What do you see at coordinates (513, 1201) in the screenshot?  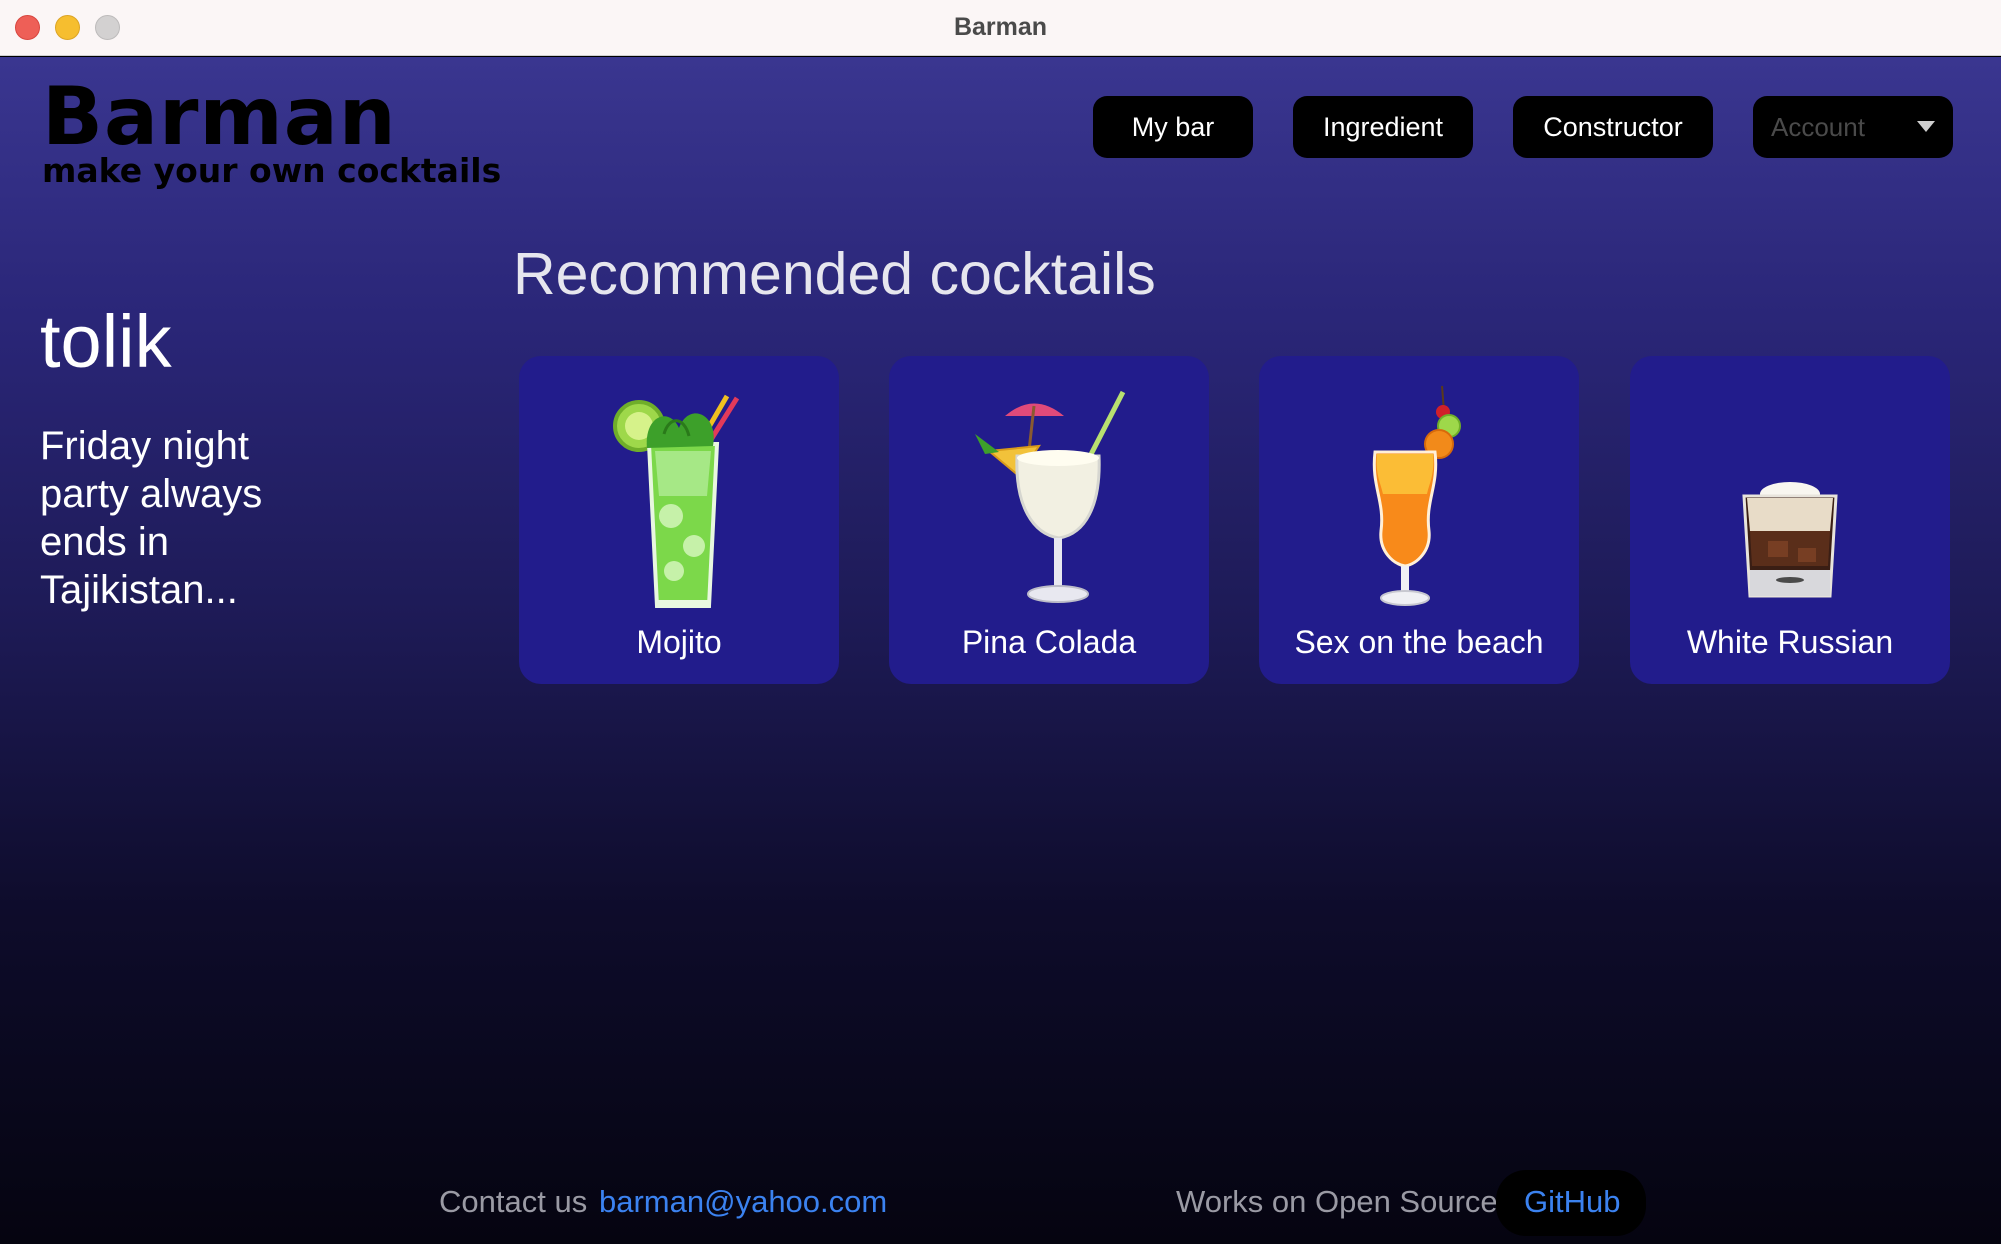 I see `contact-label: Contact us` at bounding box center [513, 1201].